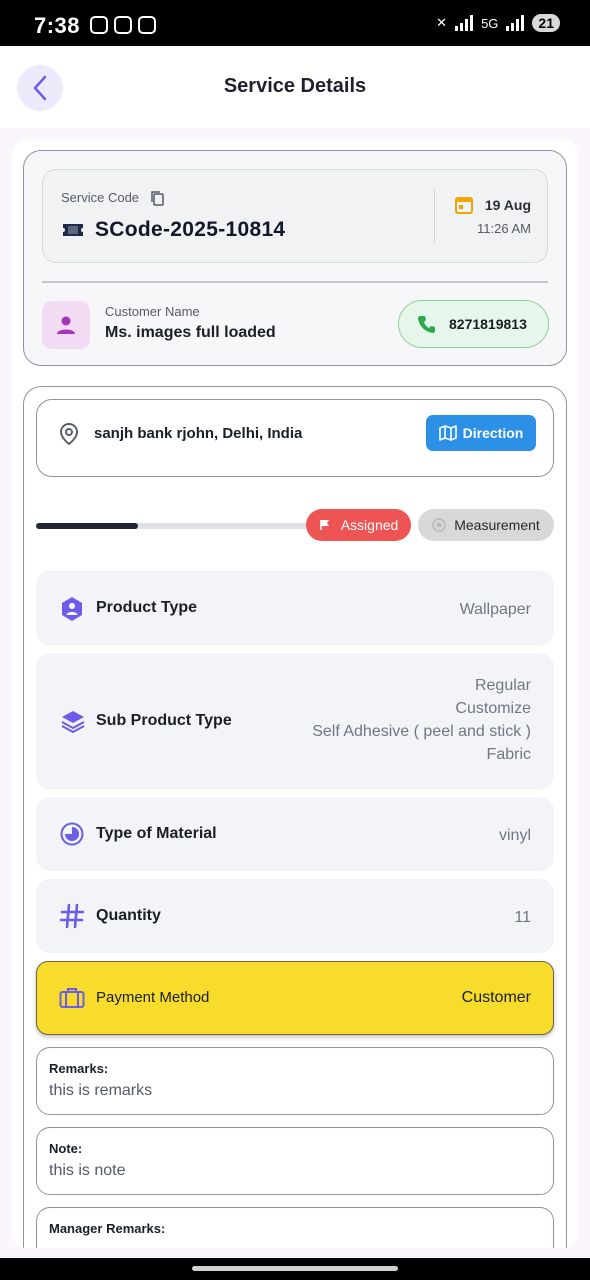 The height and width of the screenshot is (1280, 590). Describe the element at coordinates (295, 1161) in the screenshot. I see `note-box: Note: this is note` at that location.